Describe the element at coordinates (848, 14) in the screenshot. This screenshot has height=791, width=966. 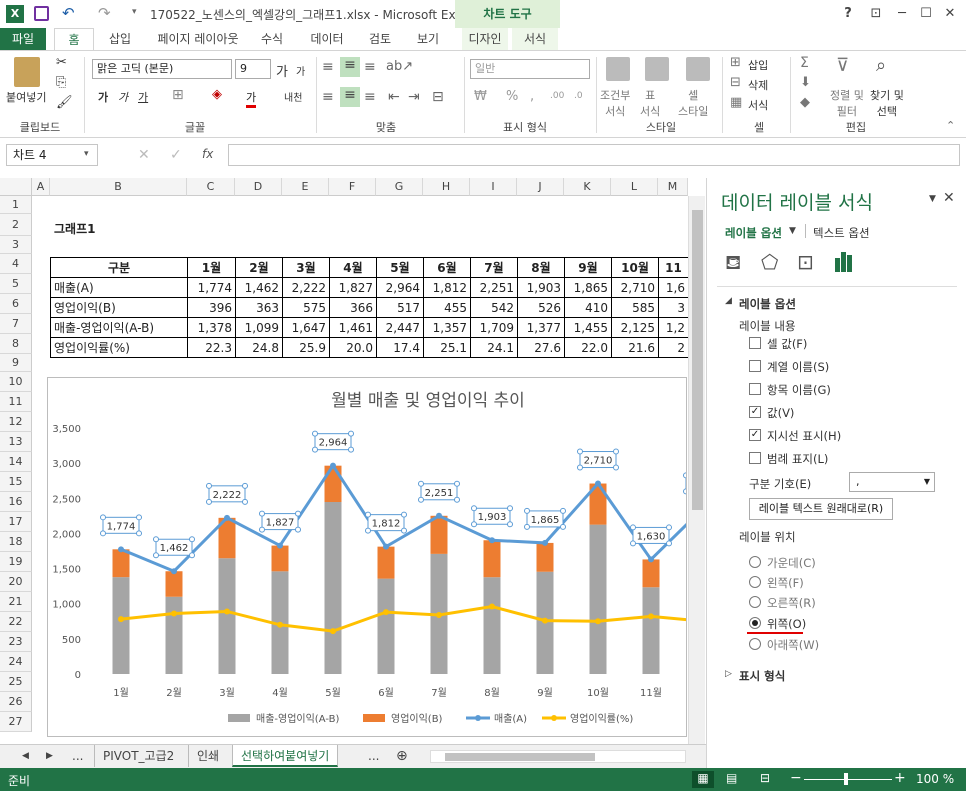
I see `help-button: ?` at that location.